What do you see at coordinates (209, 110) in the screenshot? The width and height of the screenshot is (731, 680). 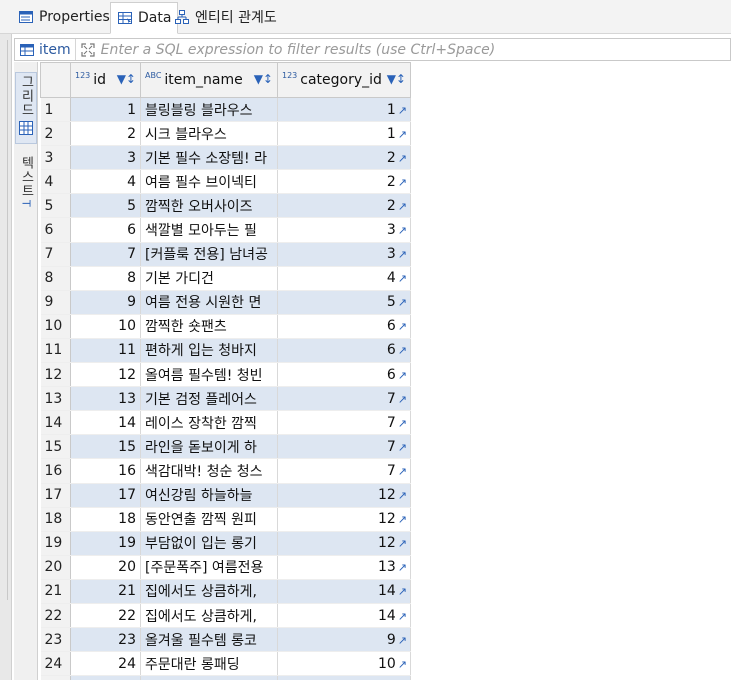 I see `cell-item-name: 블링블링 블라우스` at bounding box center [209, 110].